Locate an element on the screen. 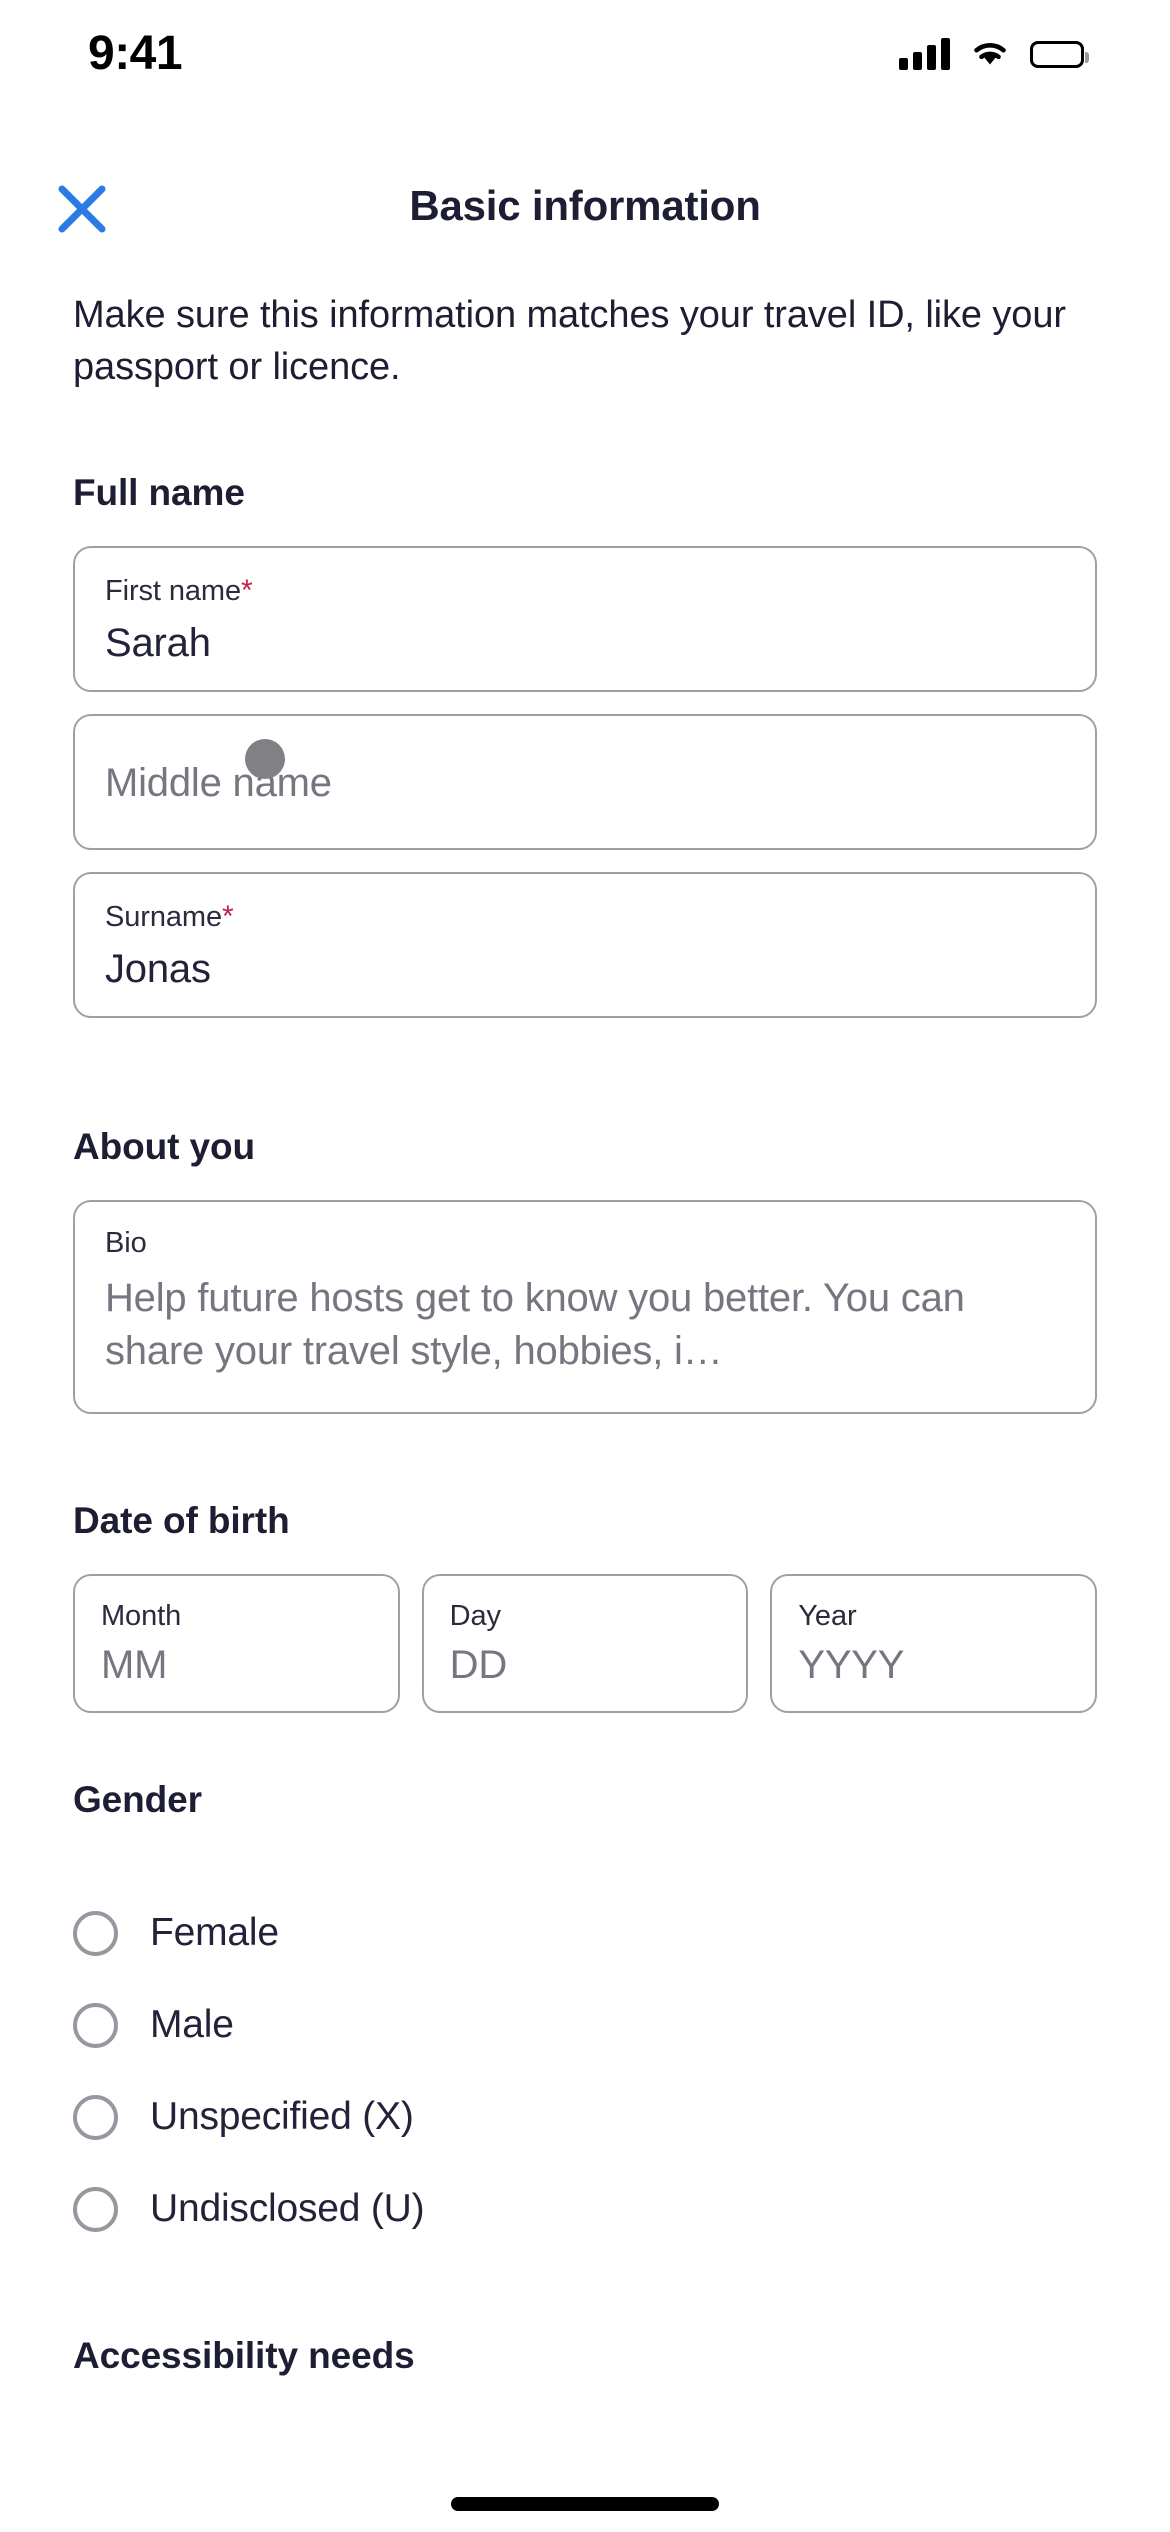 This screenshot has width=1170, height=2532. dob-year-field: Year YYYY is located at coordinates (934, 1644).